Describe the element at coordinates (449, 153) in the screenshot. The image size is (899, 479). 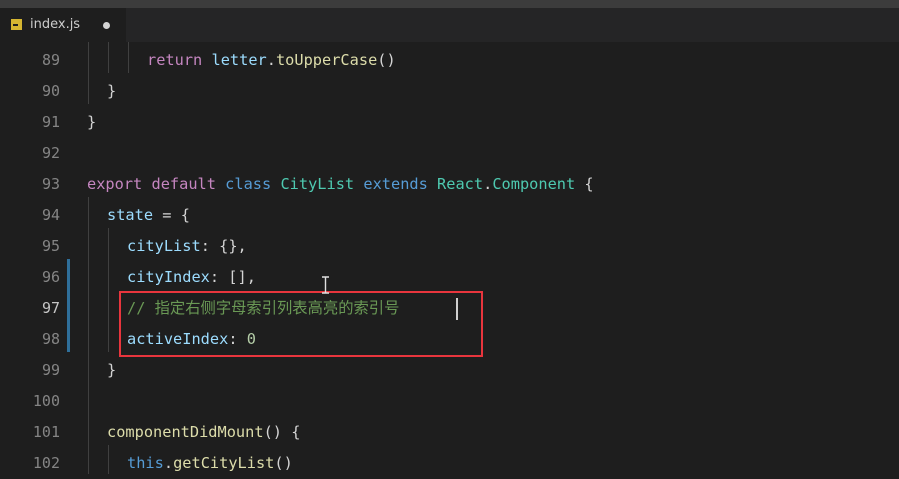
I see `code-line: 92` at that location.